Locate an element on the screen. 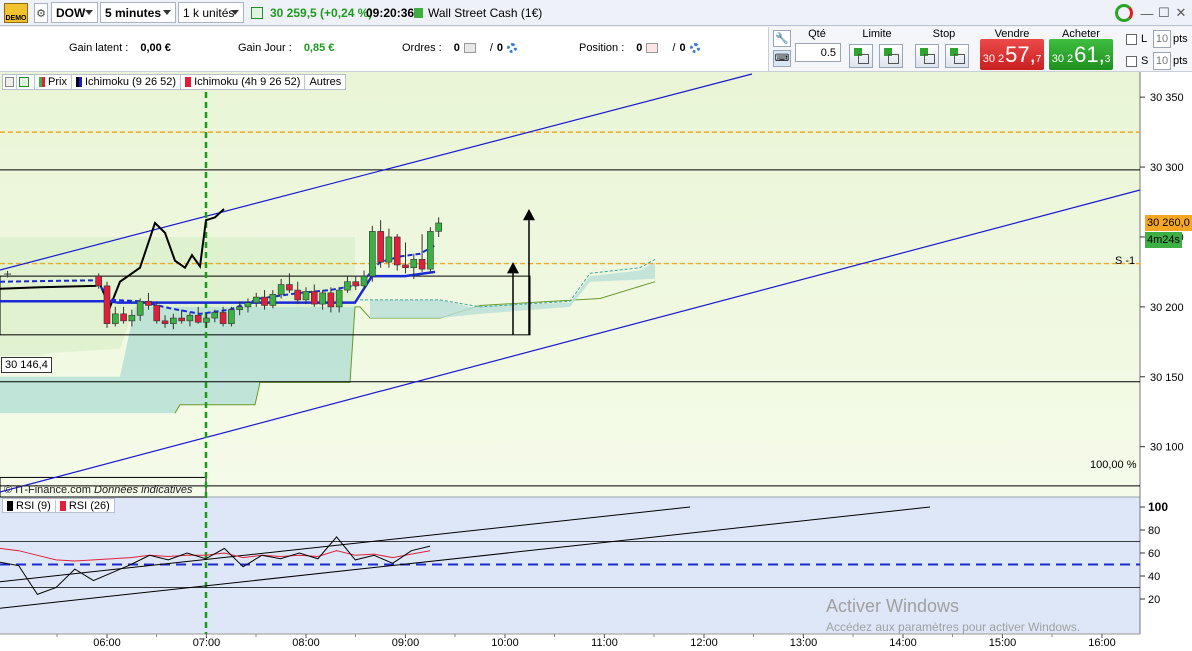 The image size is (1192, 651). legend-autres: Autres is located at coordinates (325, 82).